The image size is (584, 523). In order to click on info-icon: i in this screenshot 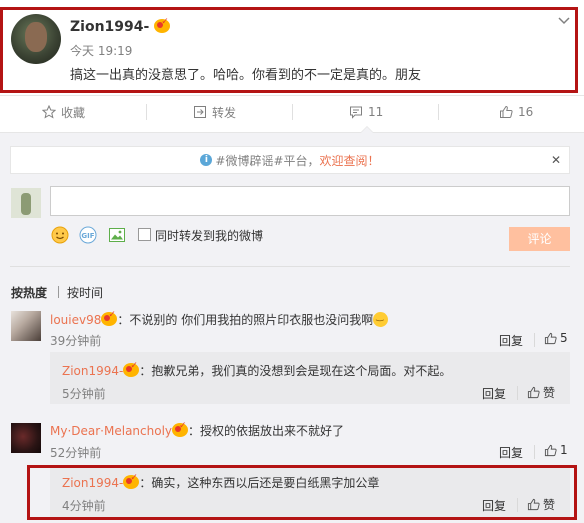, I will do `click(206, 160)`.